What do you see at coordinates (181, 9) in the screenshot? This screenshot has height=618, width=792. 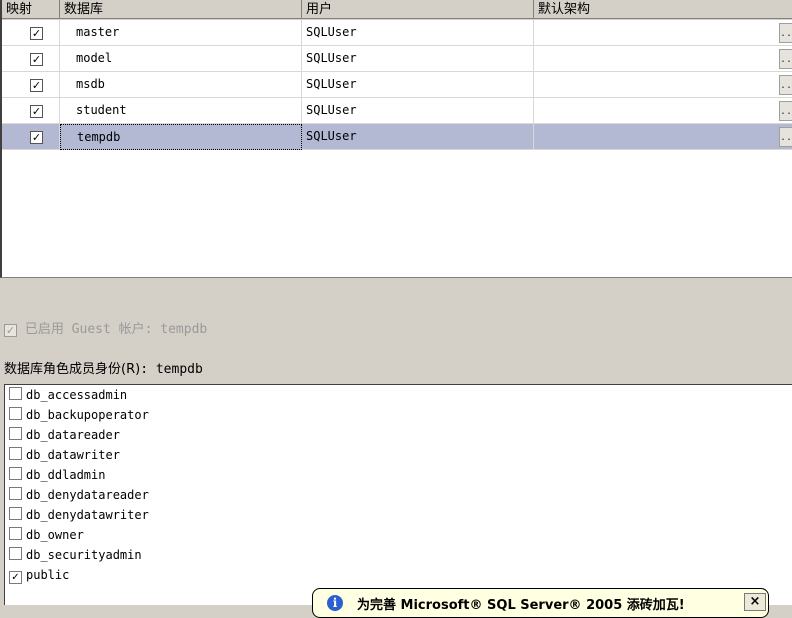 I see `header-database: 数据库` at bounding box center [181, 9].